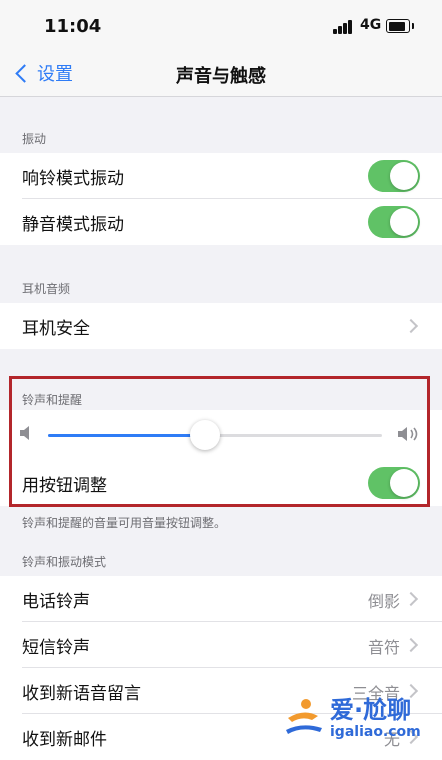 Image resolution: width=442 pixels, height=760 pixels. Describe the element at coordinates (383, 647) in the screenshot. I see `row-value: 音符` at that location.